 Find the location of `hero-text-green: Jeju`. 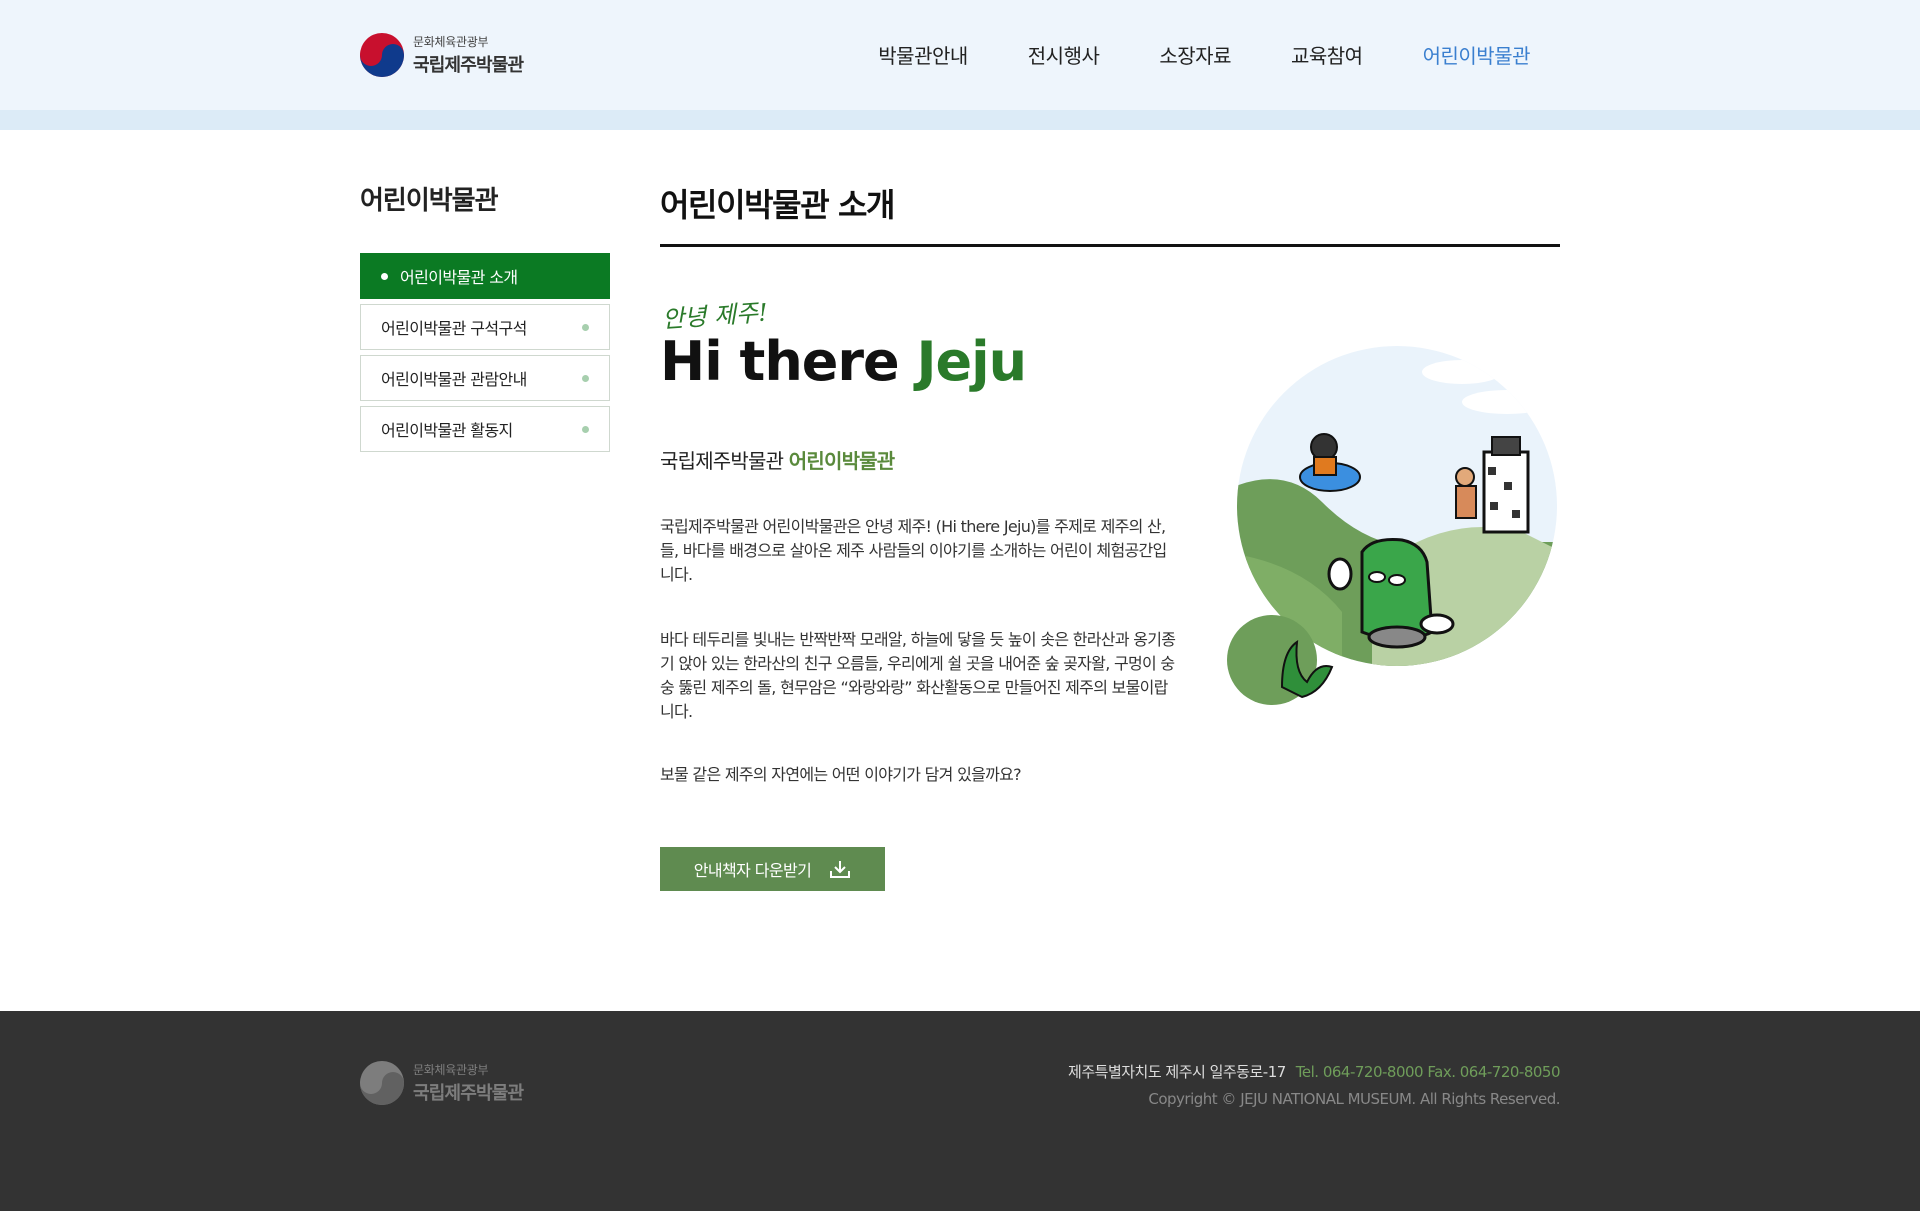

hero-text-green: Jeju is located at coordinates (971, 361).